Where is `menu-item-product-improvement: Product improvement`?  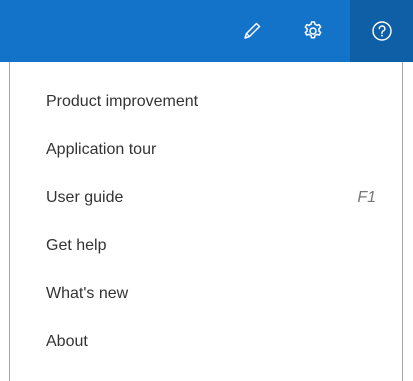 menu-item-product-improvement: Product improvement is located at coordinates (206, 102).